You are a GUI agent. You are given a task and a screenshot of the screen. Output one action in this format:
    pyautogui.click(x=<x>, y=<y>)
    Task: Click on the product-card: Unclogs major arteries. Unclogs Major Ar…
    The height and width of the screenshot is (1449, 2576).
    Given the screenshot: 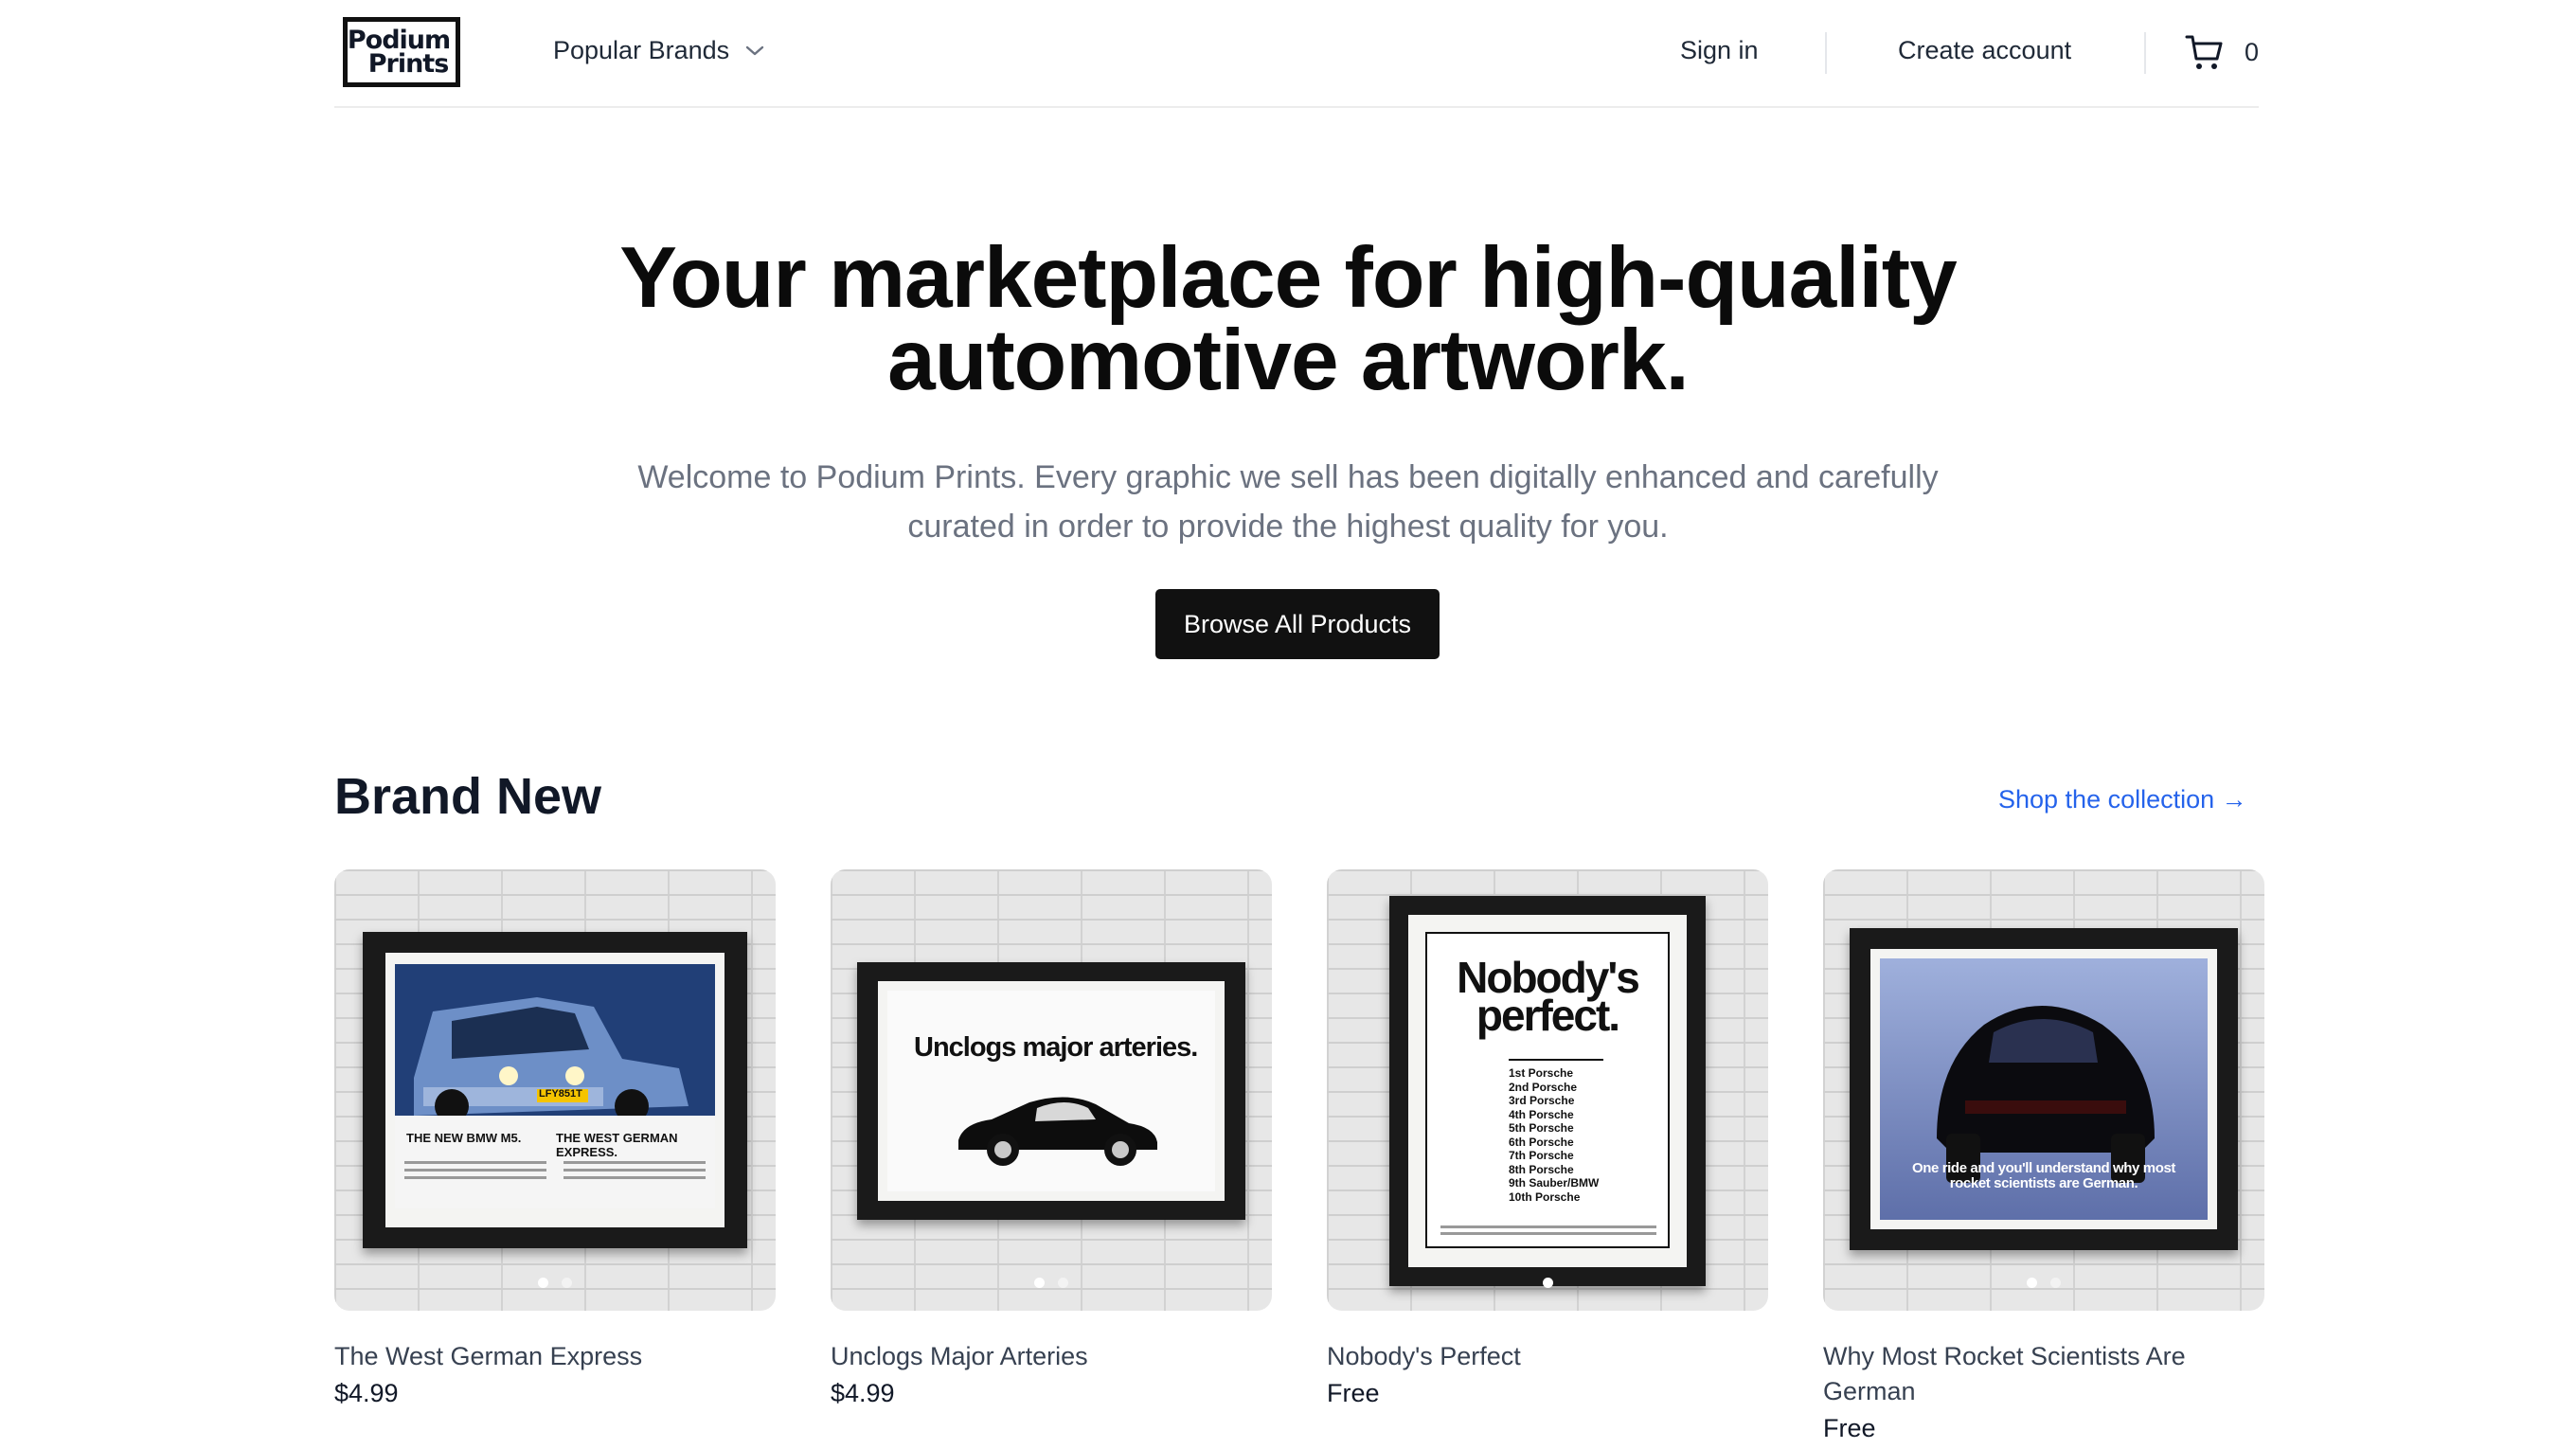 What is the action you would take?
    pyautogui.click(x=1051, y=1138)
    